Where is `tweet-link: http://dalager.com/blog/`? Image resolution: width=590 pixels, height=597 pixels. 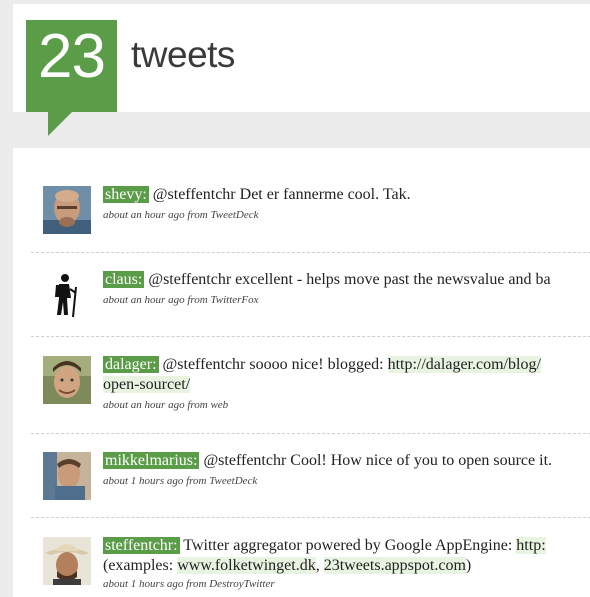 tweet-link: http://dalager.com/blog/ is located at coordinates (464, 364).